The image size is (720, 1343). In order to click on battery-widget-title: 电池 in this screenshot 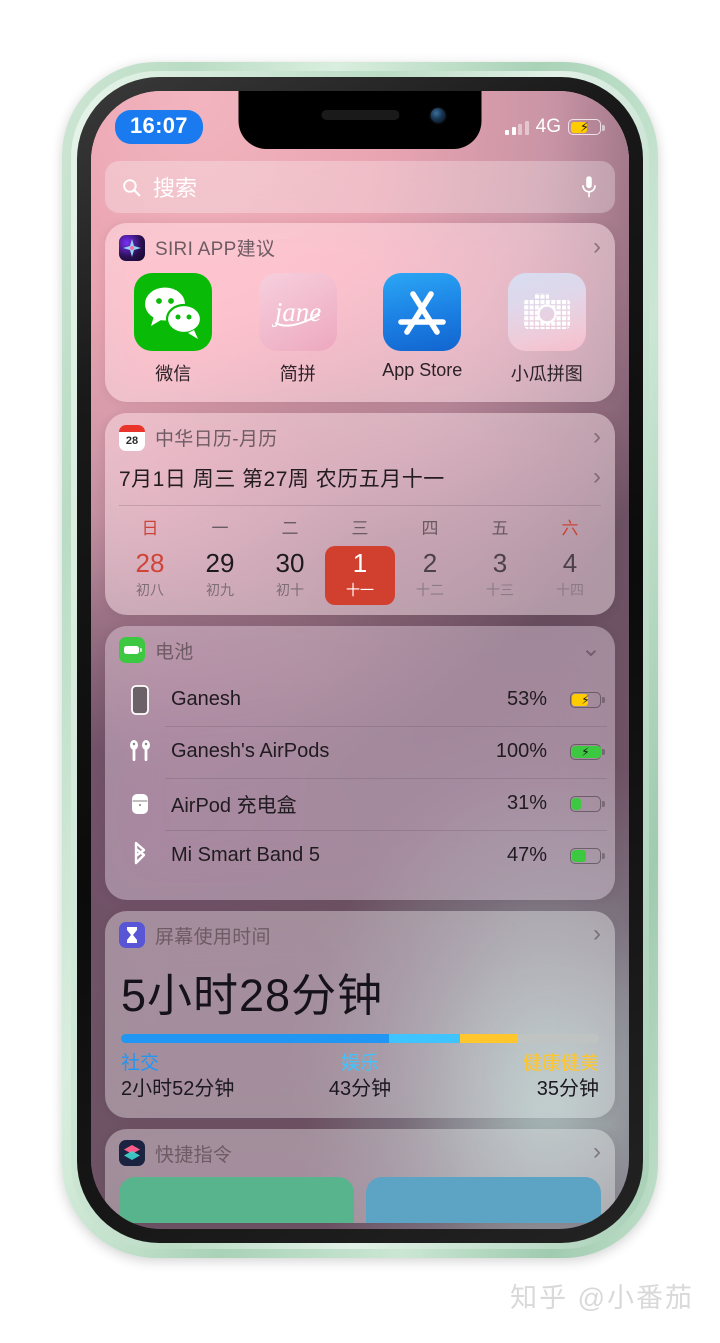, I will do `click(174, 652)`.